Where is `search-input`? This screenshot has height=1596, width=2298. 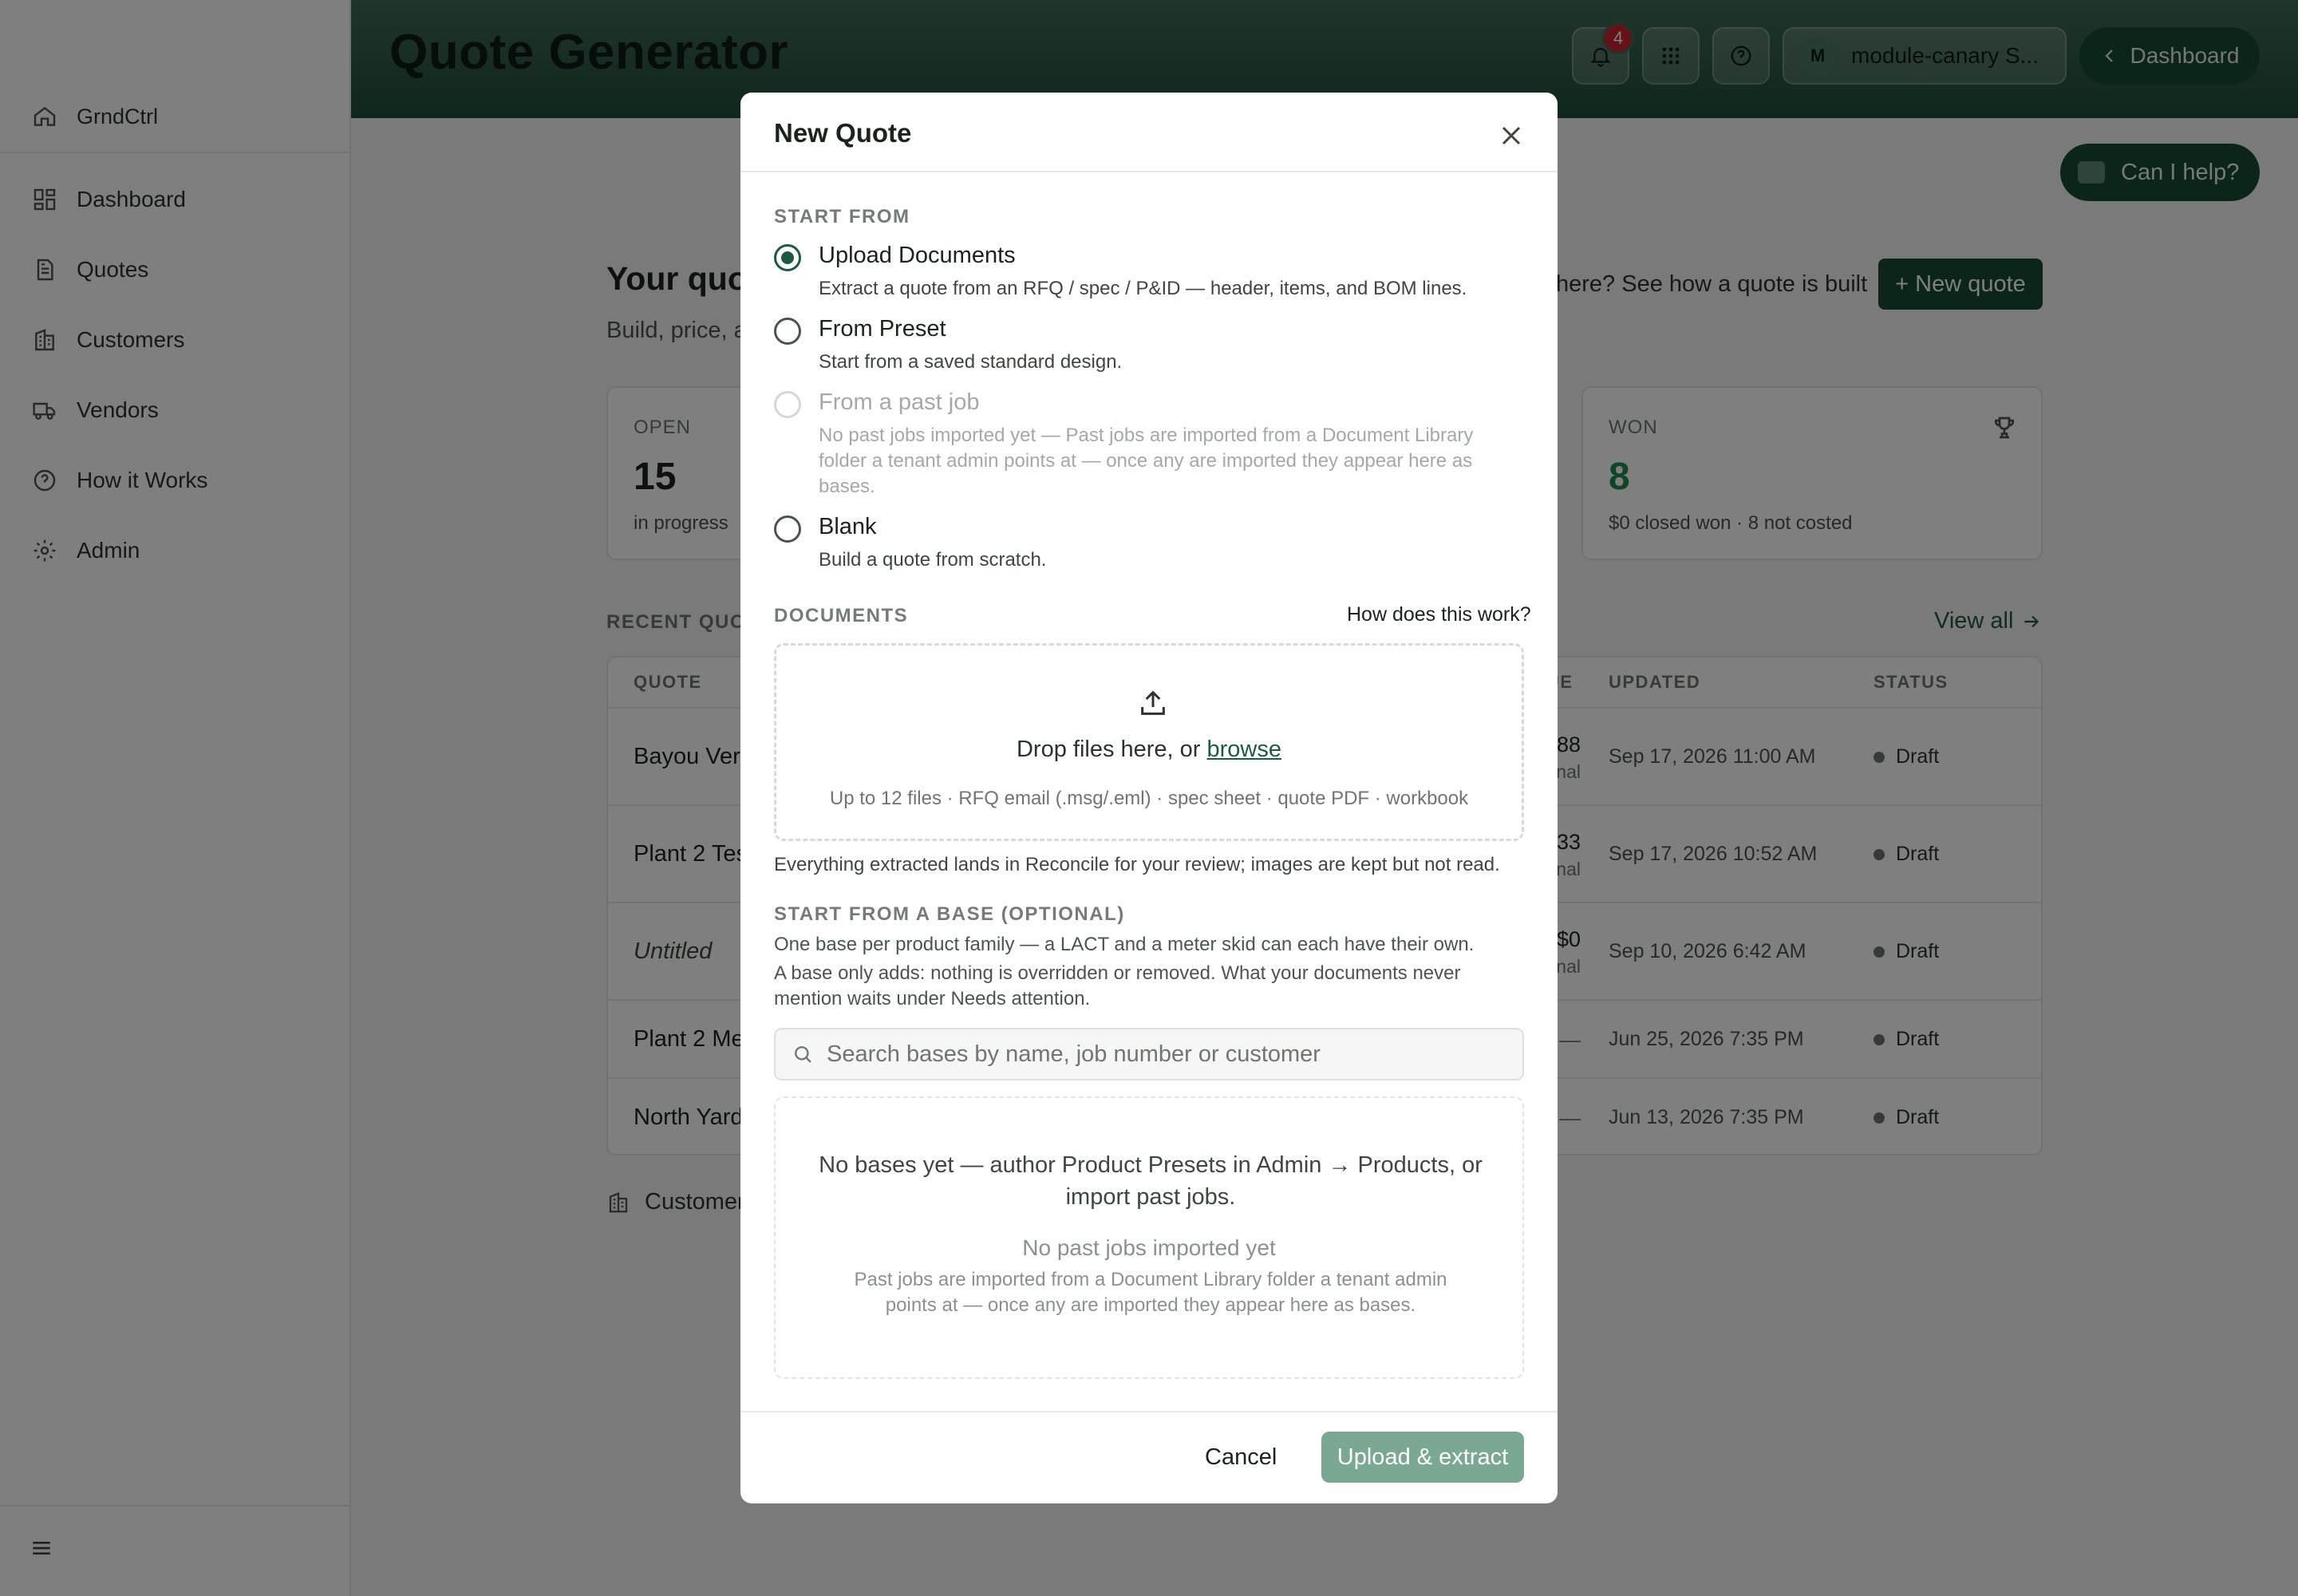 search-input is located at coordinates (1170, 1054).